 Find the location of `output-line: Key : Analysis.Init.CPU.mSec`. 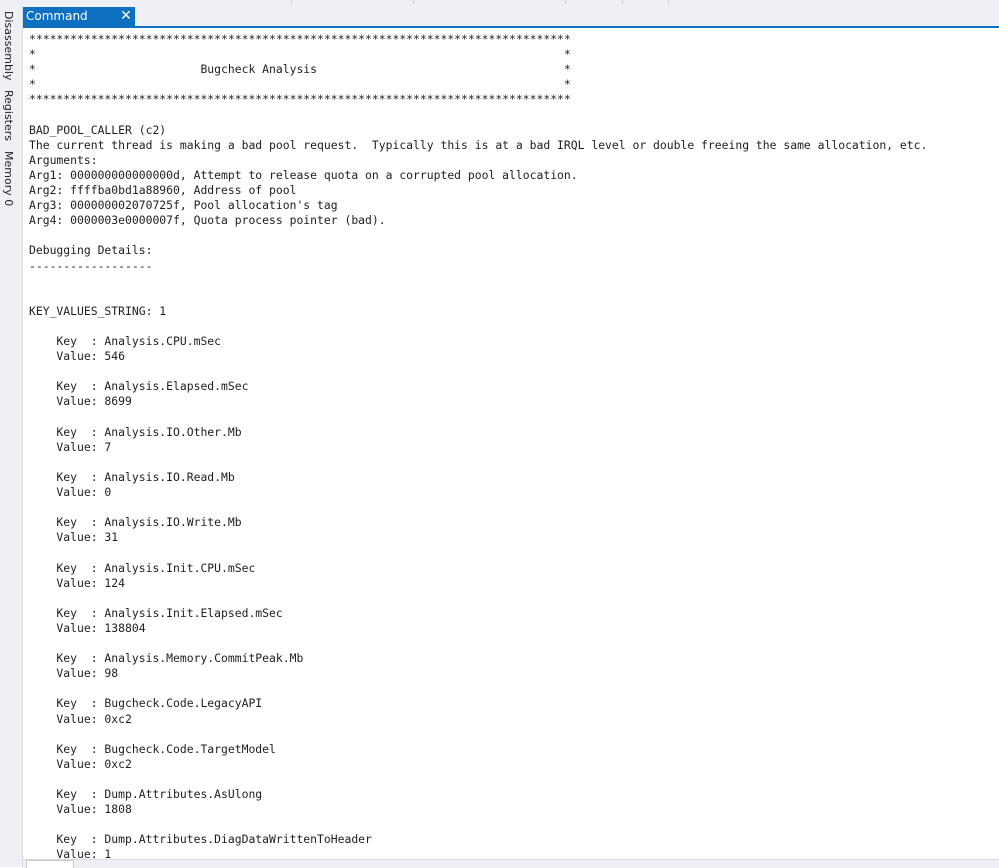

output-line: Key : Analysis.Init.CPU.mSec is located at coordinates (142, 567).